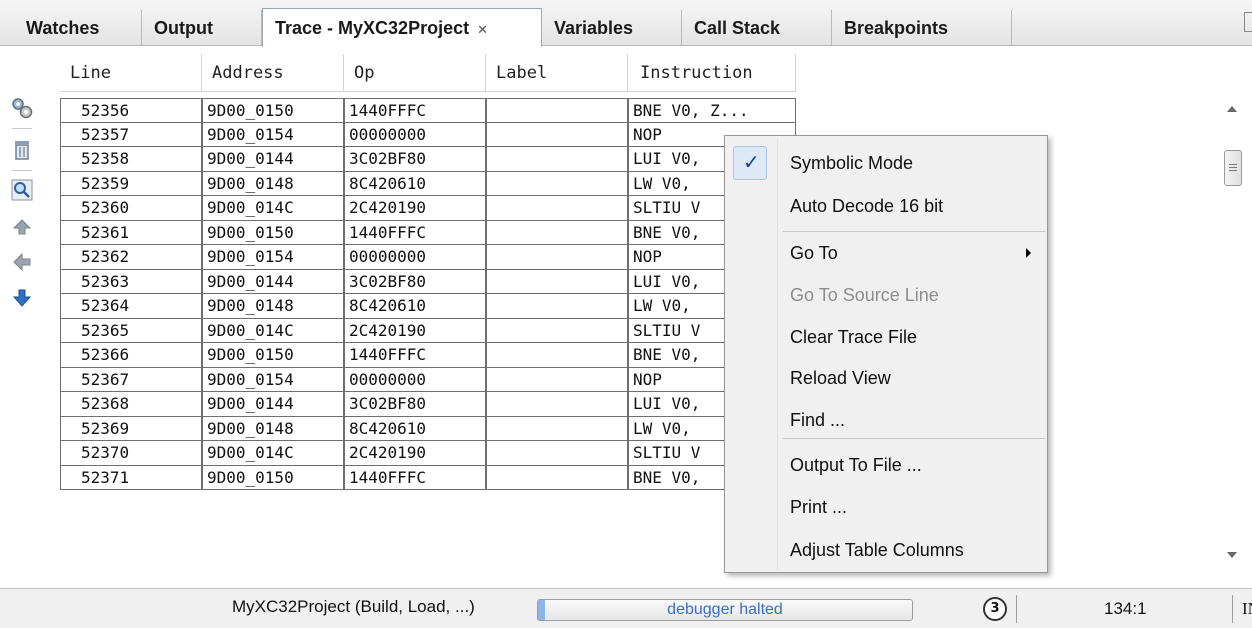 The image size is (1252, 628). Describe the element at coordinates (867, 206) in the screenshot. I see `menu-item-label: Auto Decode 16 bit` at that location.